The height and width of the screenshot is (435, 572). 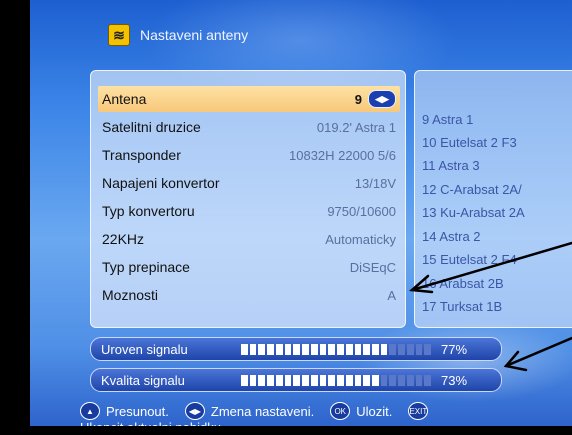 I want to click on setting-label: Typ konvertoru, so click(x=148, y=211).